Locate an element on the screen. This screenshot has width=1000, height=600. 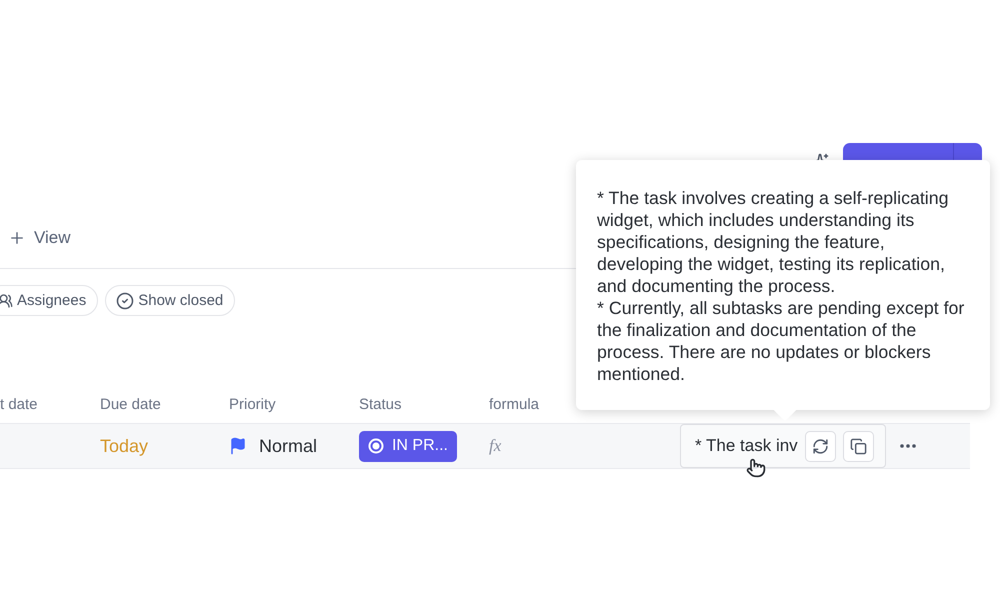
plus-icon is located at coordinates (17, 238).